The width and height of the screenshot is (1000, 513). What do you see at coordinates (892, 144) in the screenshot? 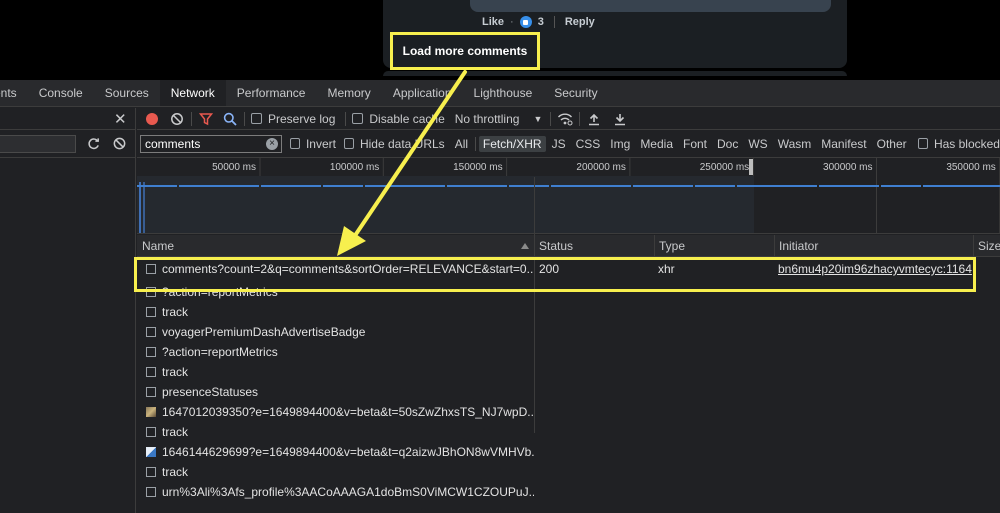
I see `filter-type-other: Other` at bounding box center [892, 144].